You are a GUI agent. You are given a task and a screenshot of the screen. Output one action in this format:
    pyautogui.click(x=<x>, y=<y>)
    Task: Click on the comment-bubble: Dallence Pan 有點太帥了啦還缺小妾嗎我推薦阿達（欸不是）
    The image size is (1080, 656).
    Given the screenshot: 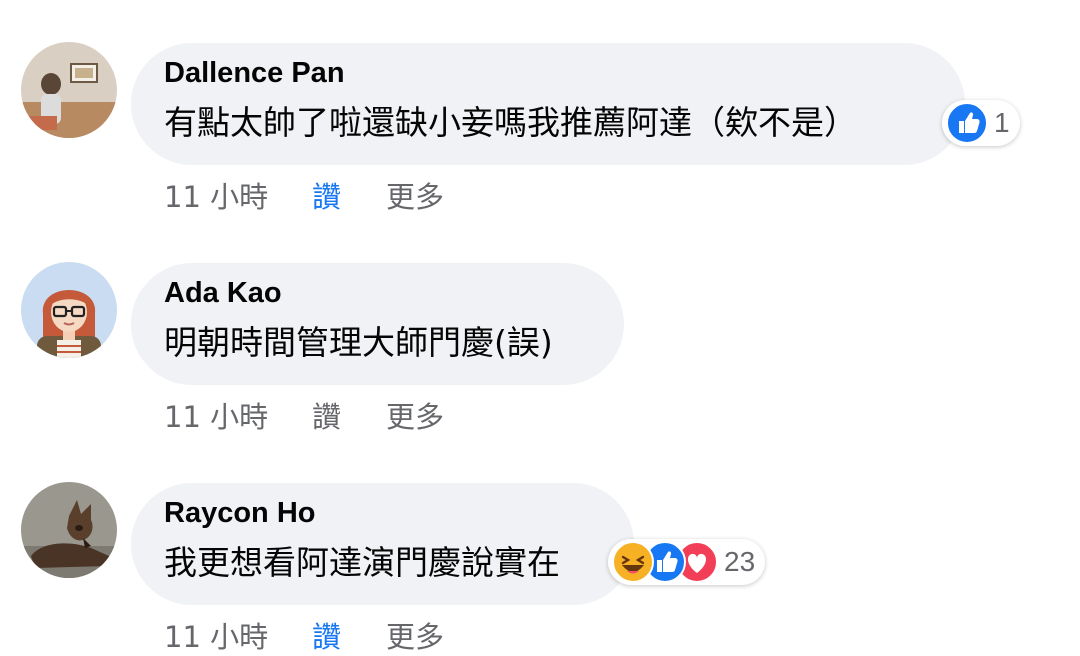 What is the action you would take?
    pyautogui.click(x=548, y=104)
    